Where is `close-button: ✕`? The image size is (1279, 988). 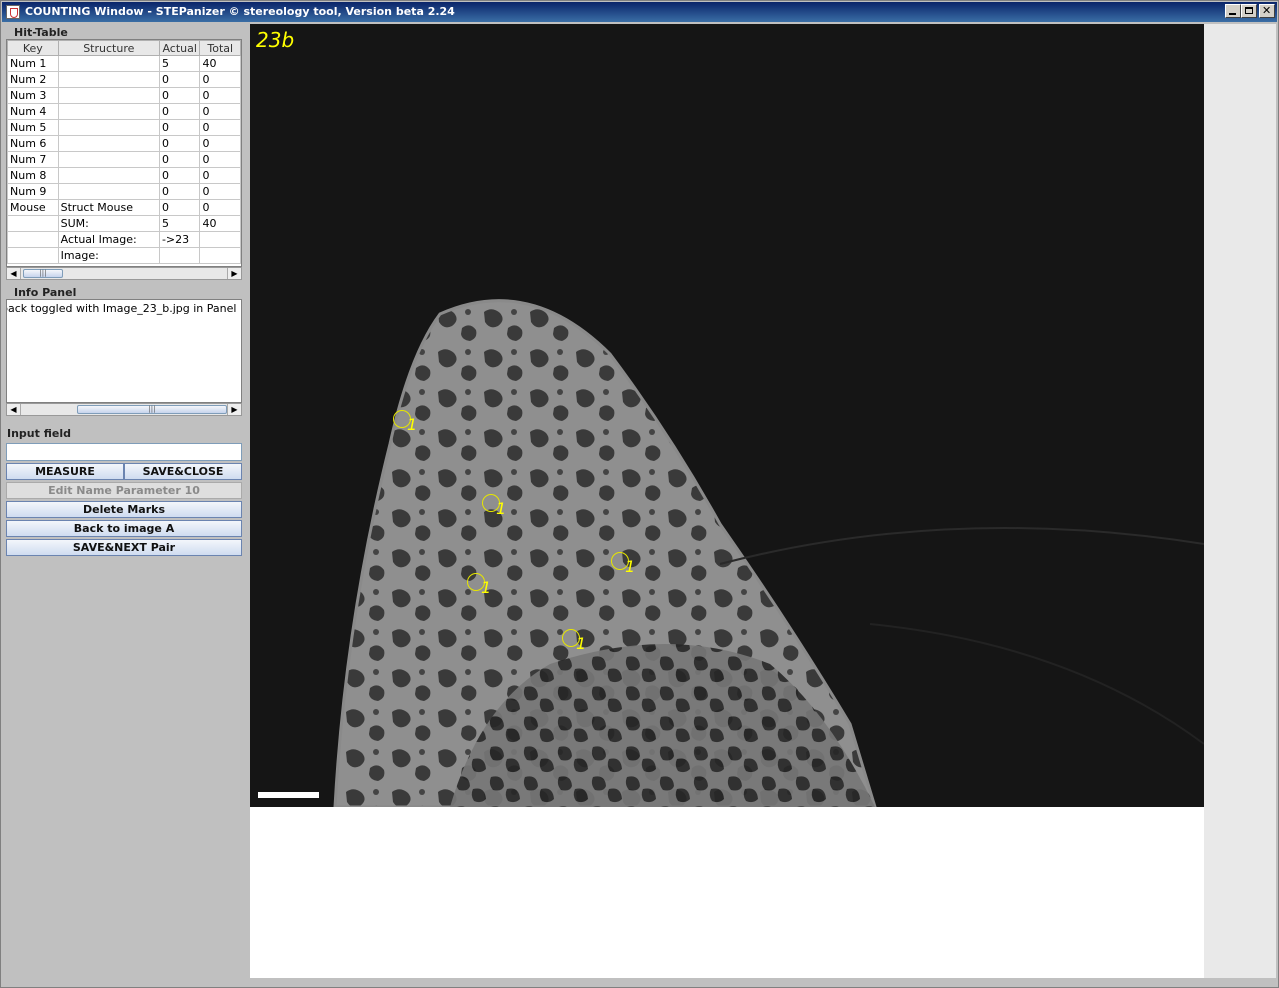 close-button: ✕ is located at coordinates (1267, 11).